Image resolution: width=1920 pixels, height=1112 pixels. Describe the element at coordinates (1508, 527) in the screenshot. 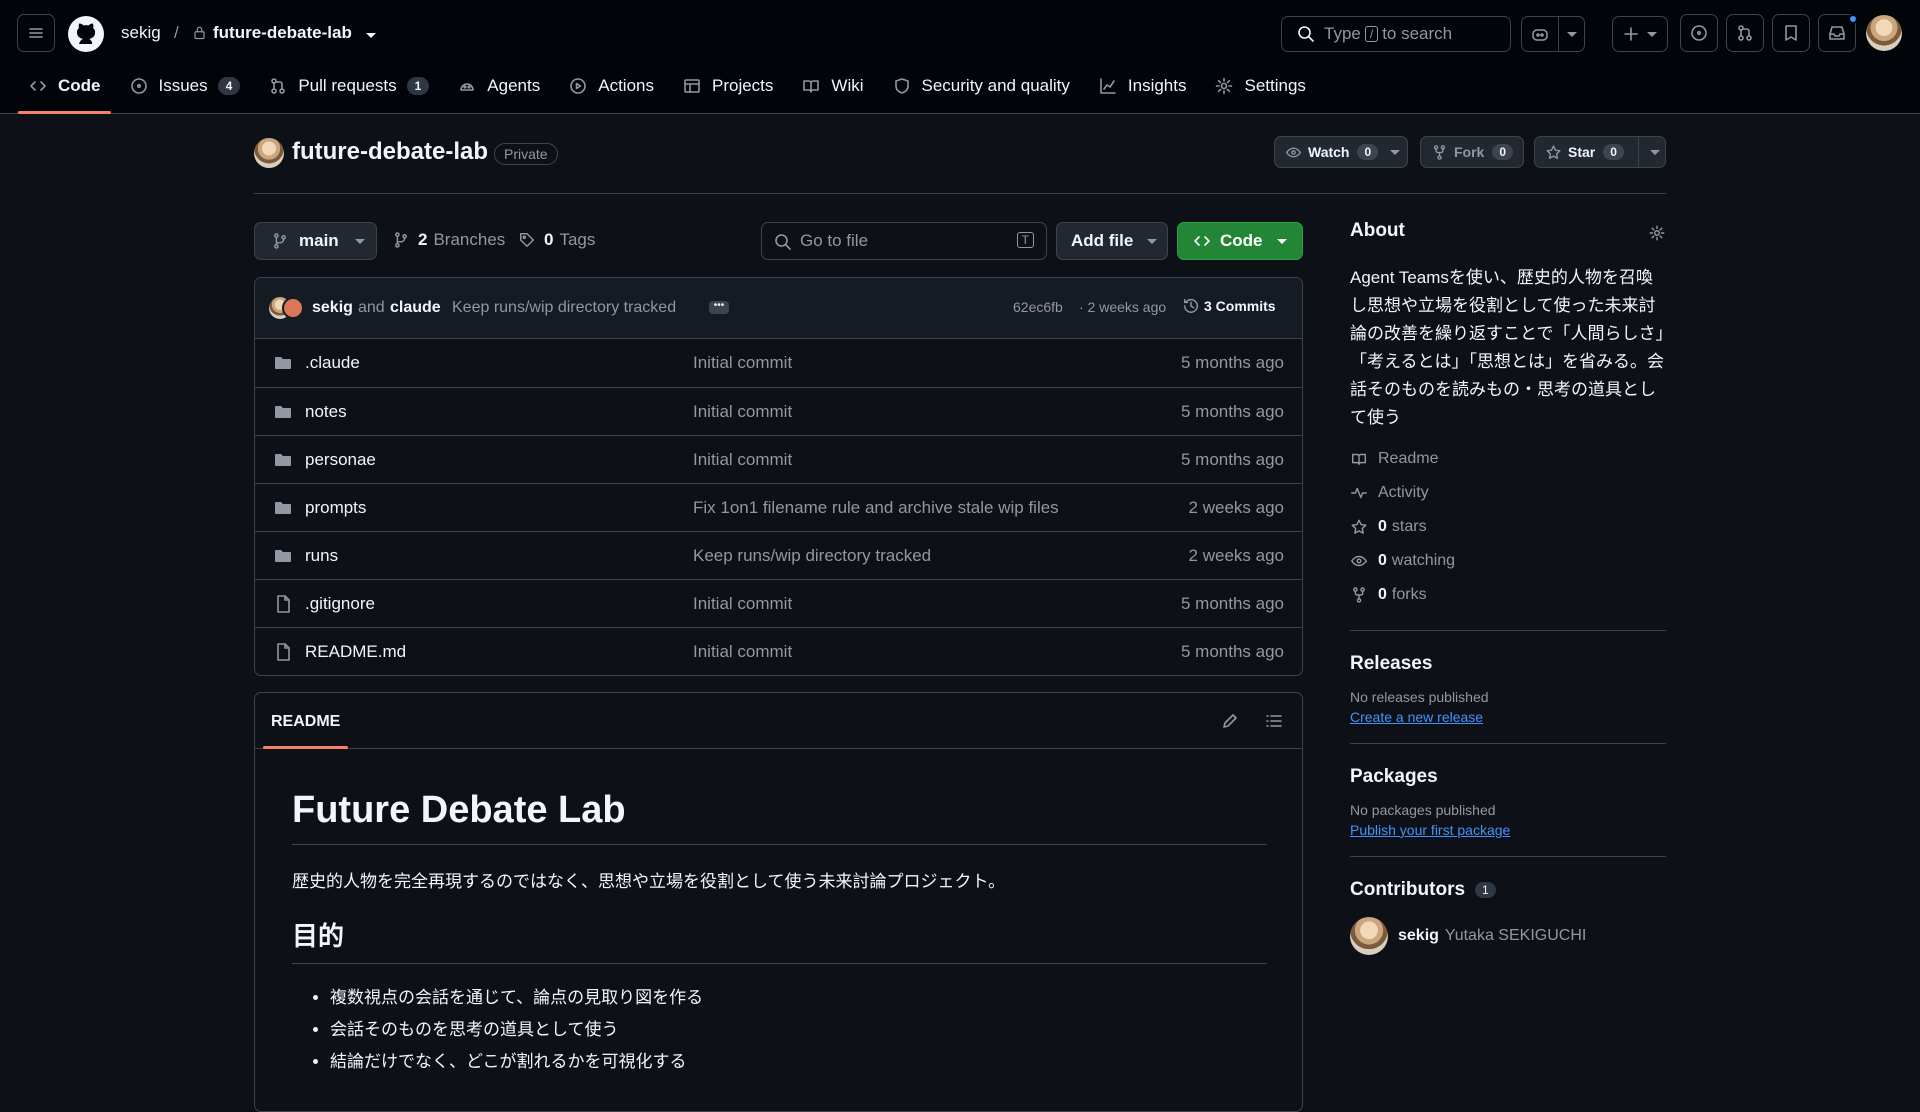

I see `stars-link: 0 stars` at that location.